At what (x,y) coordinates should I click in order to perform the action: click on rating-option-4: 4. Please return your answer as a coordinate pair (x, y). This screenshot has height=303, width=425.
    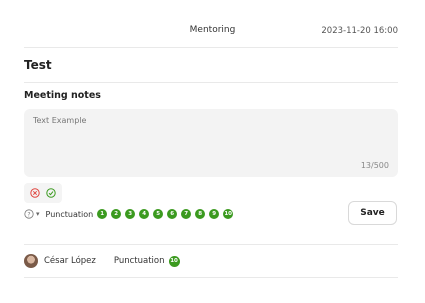
    Looking at the image, I should click on (144, 214).